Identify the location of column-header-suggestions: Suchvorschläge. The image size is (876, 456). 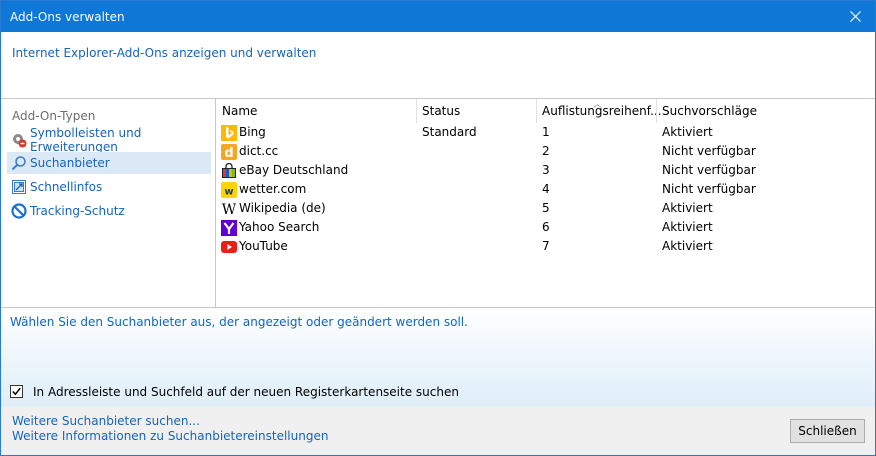
(731, 111).